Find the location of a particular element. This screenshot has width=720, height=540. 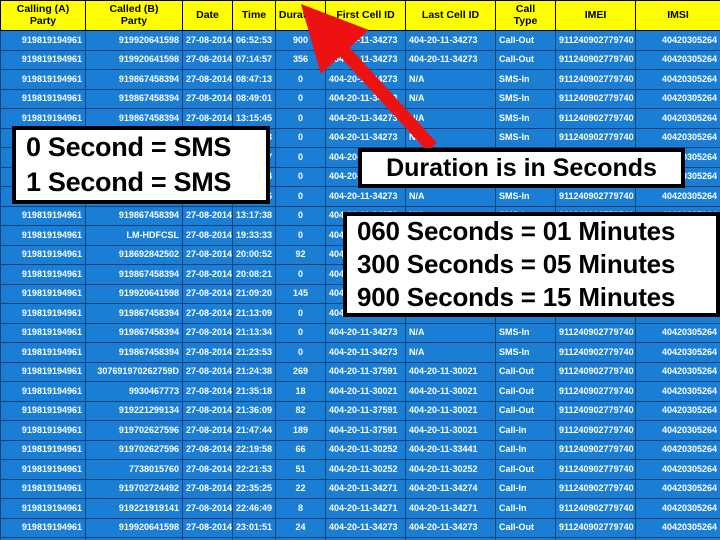

cell-time: 21:24:38 is located at coordinates (254, 371).